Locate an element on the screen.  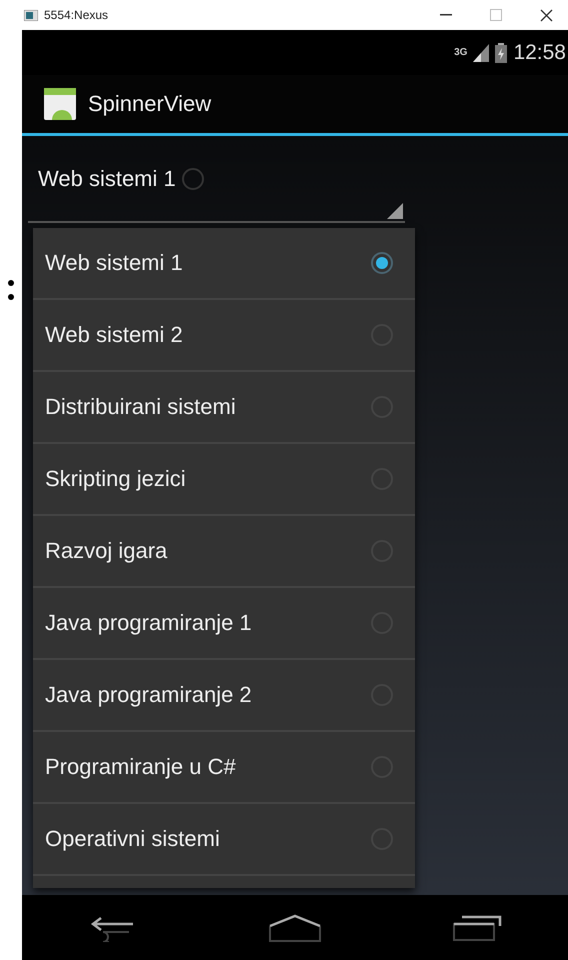
menu-item: Java programiranje 2 is located at coordinates (224, 696).